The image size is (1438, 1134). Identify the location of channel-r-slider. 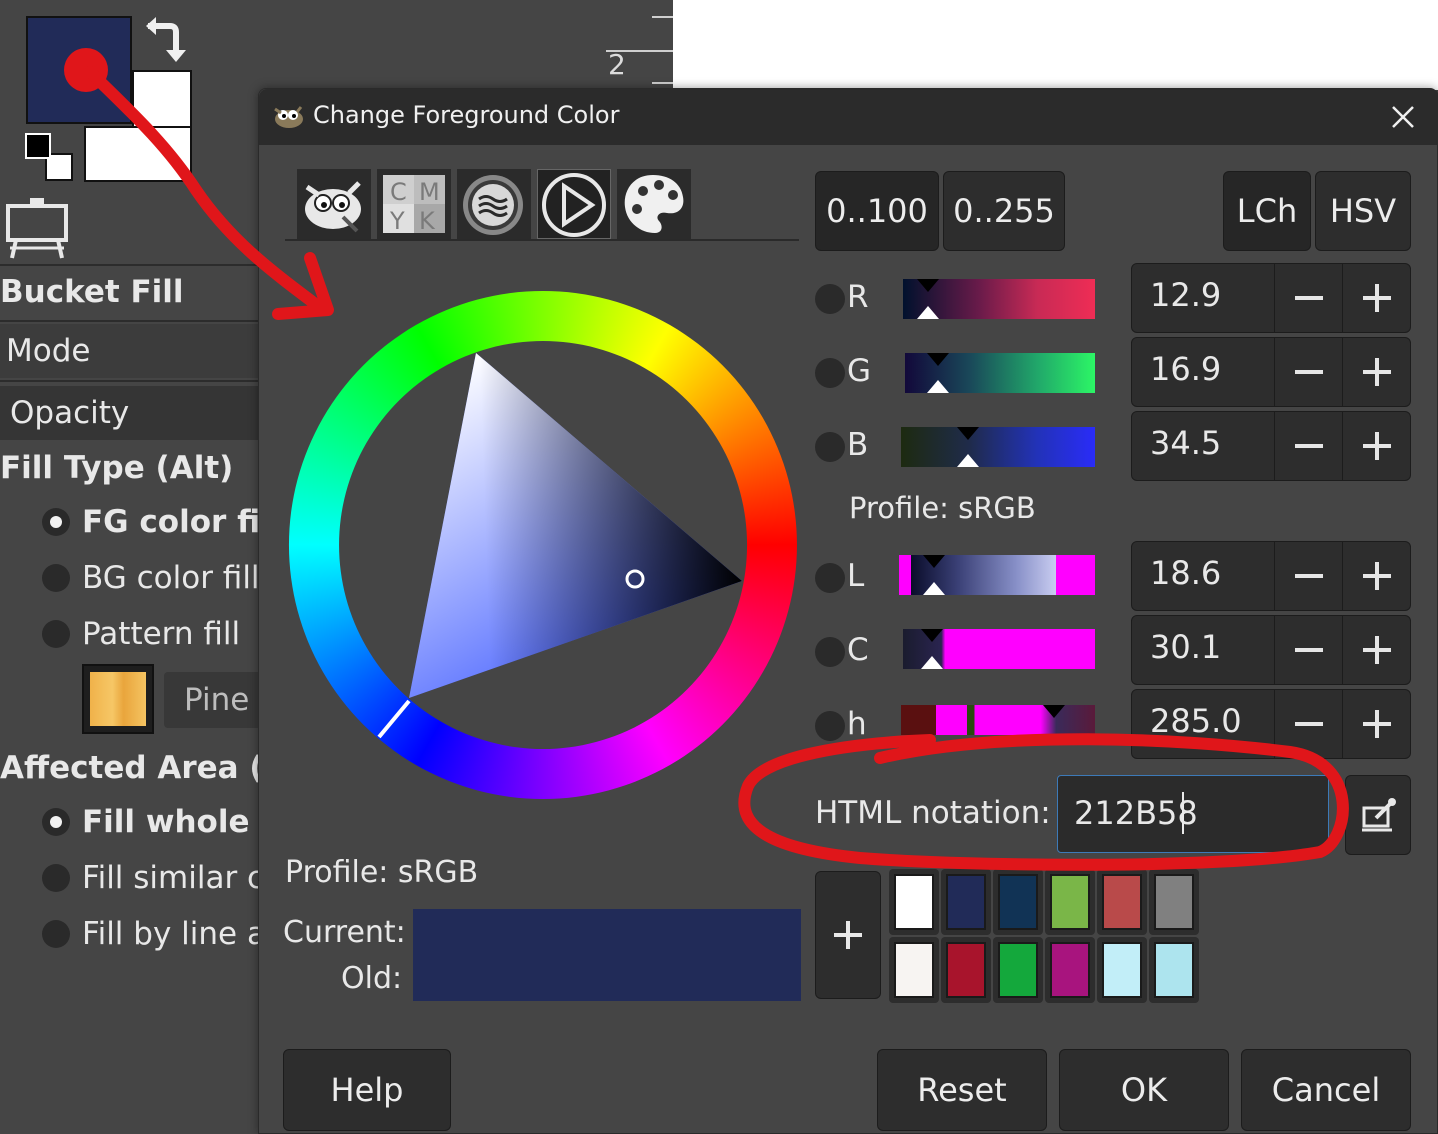
(999, 299).